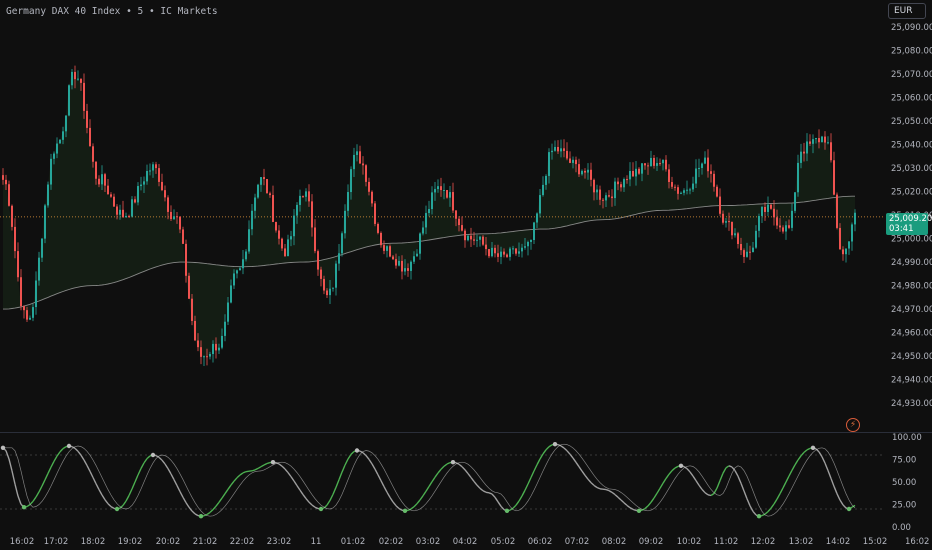 The width and height of the screenshot is (932, 550). Describe the element at coordinates (801, 542) in the screenshot. I see `time-tick-label: 13:02` at that location.